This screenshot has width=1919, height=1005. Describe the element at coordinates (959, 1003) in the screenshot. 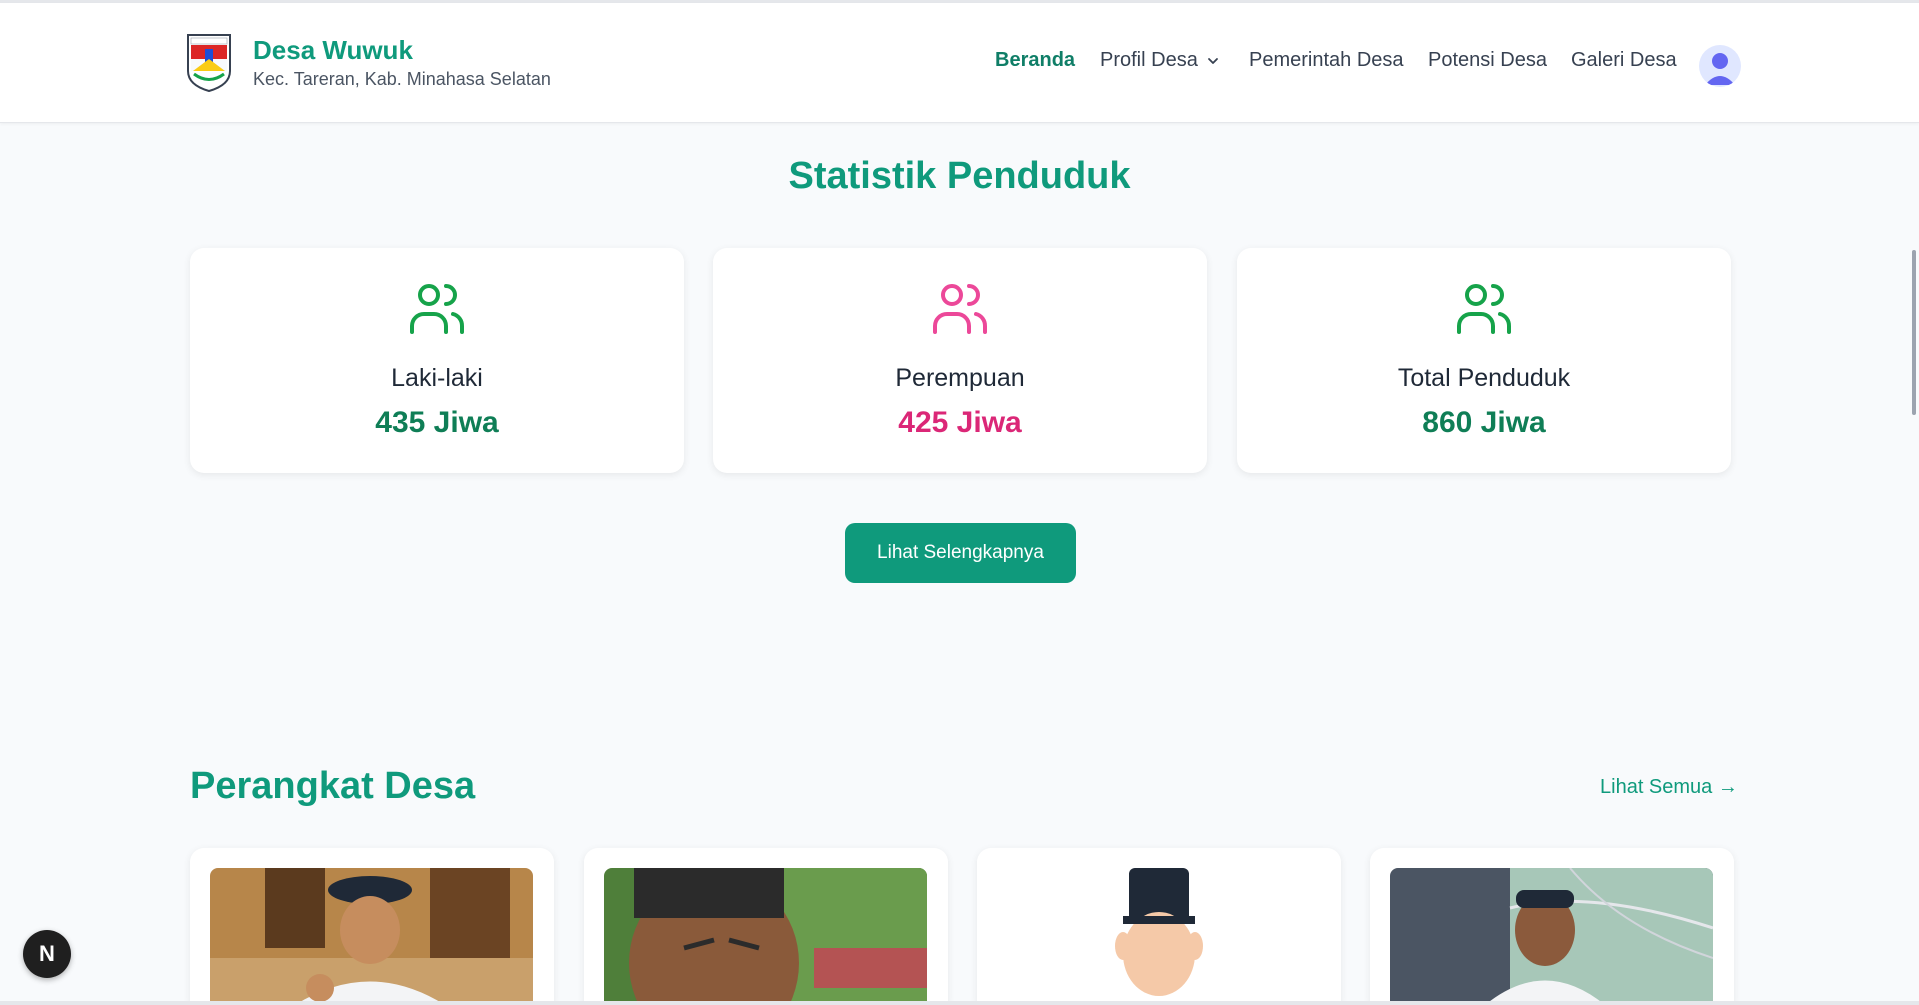

I see `bottom-border` at that location.